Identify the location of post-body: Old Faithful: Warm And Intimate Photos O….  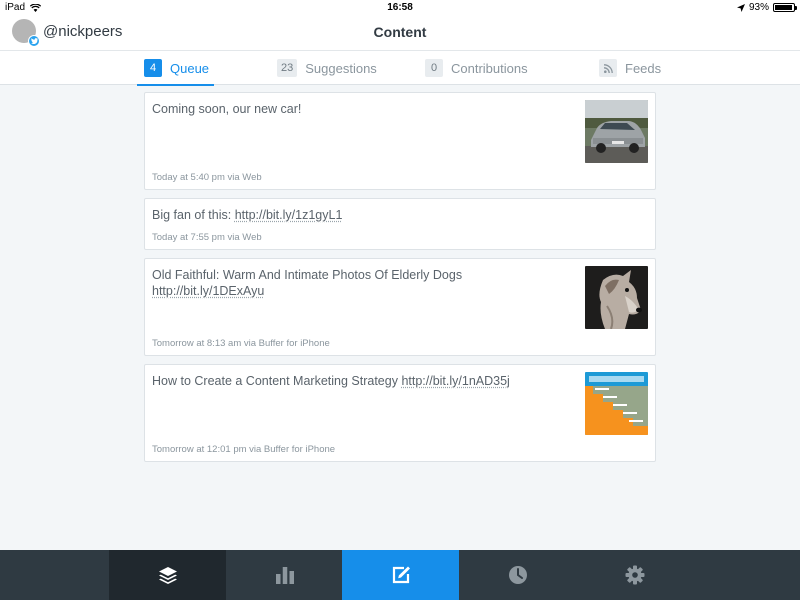
(307, 275).